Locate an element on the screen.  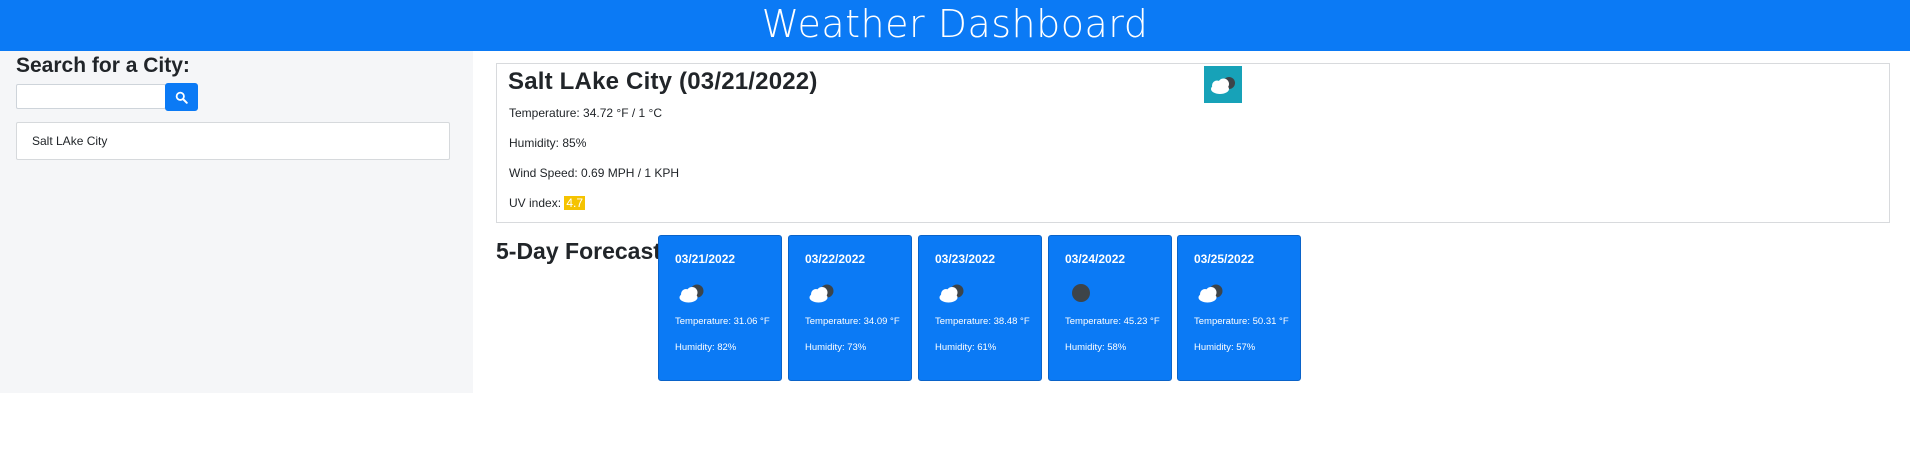
current-uv-index: UV index: 4.7 is located at coordinates (547, 203).